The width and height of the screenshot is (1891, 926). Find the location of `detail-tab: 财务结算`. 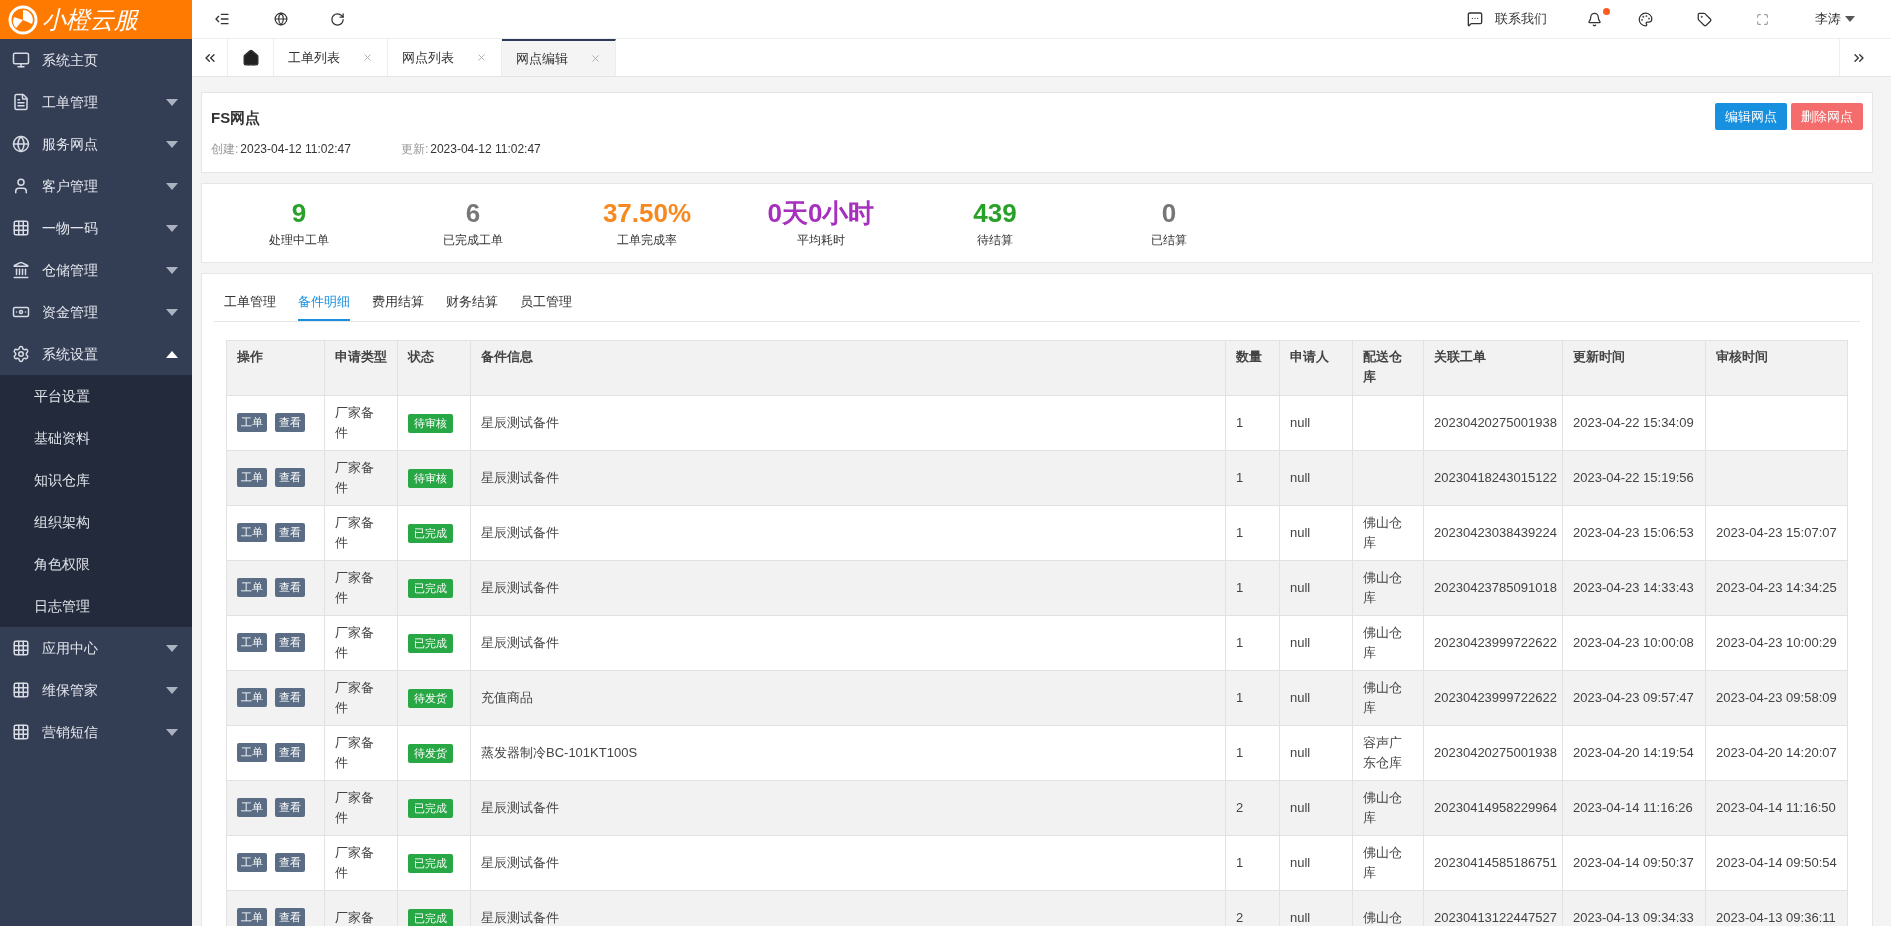

detail-tab: 财务结算 is located at coordinates (472, 304).